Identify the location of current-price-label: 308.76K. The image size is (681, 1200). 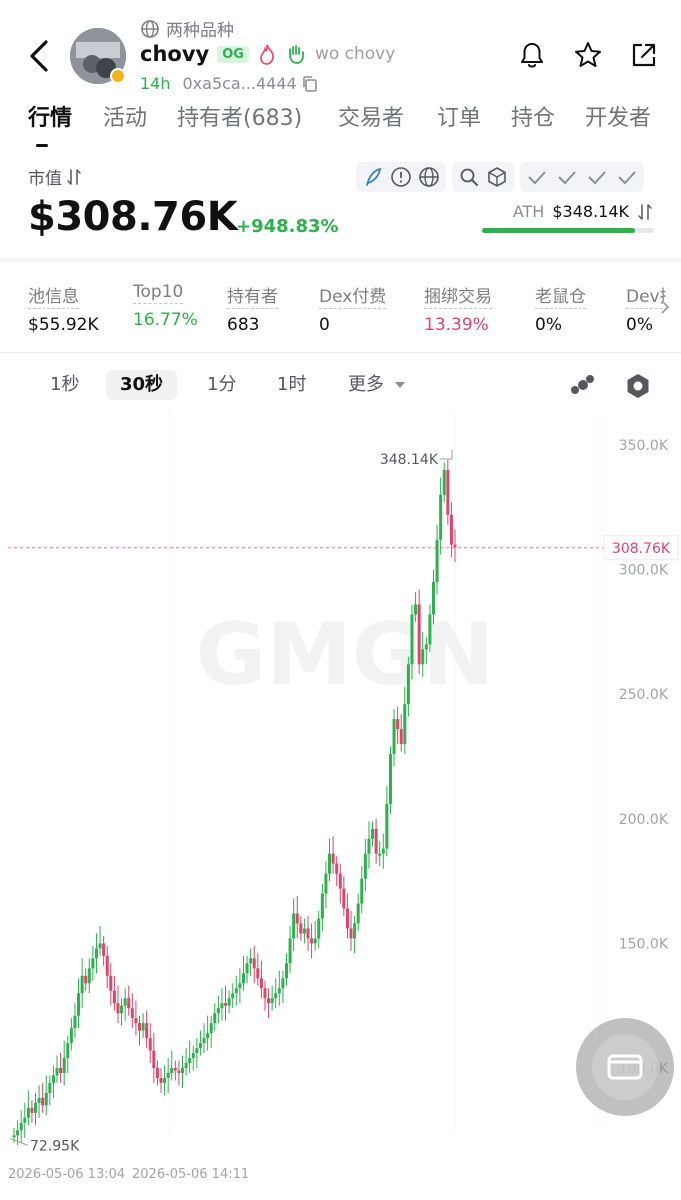
(641, 549).